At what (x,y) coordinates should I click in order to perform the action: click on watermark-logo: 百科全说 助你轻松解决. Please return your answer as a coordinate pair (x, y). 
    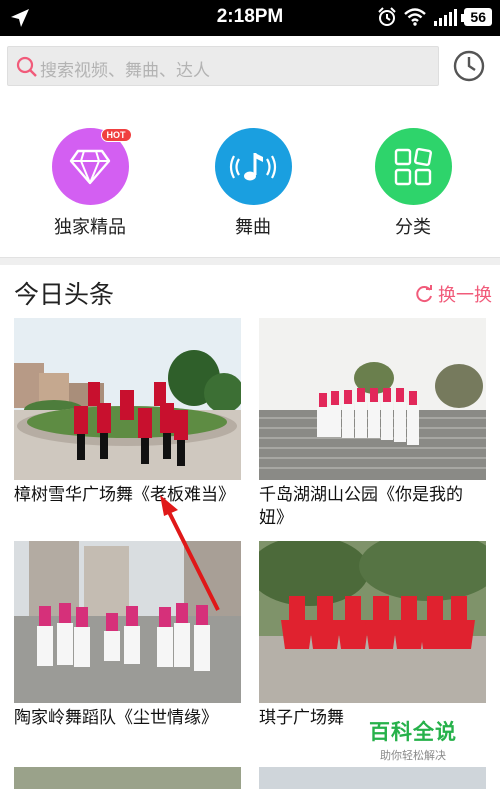
    Looking at the image, I should click on (413, 739).